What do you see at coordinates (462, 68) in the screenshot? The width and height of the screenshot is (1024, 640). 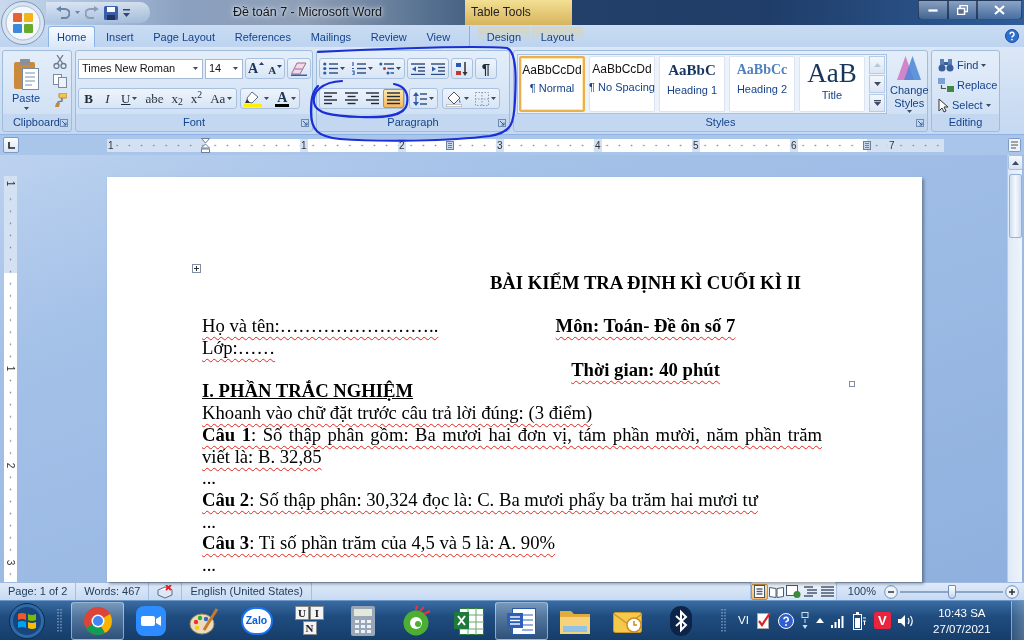 I see `sort-button` at bounding box center [462, 68].